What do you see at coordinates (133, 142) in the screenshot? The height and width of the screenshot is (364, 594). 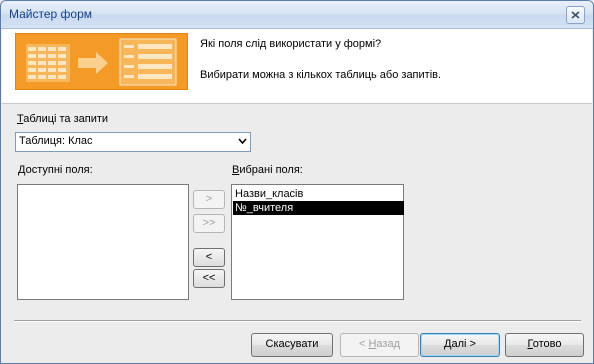 I see `tables-queries-select: Таблиця: Клас` at bounding box center [133, 142].